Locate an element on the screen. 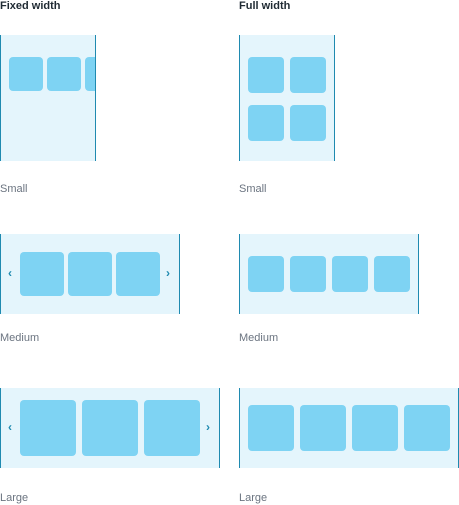 The height and width of the screenshot is (505, 459). full-small-panel is located at coordinates (287, 98).